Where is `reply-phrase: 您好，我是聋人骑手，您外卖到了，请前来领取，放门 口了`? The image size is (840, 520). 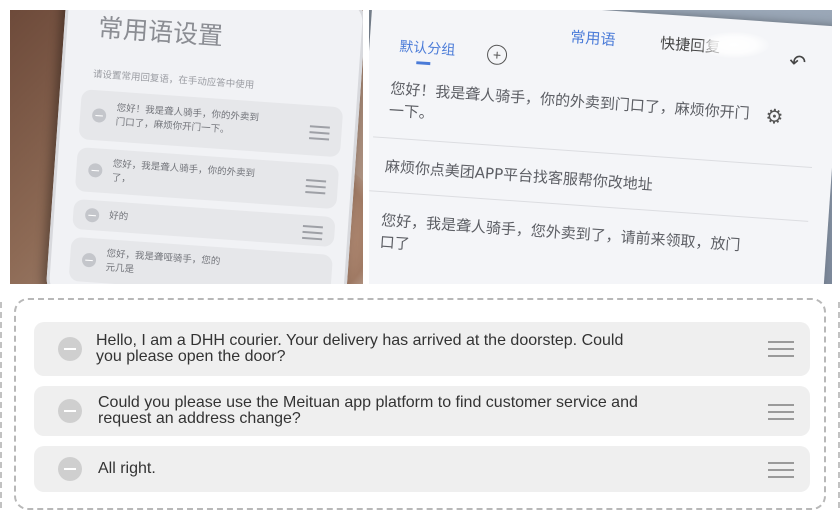
reply-phrase: 您好，我是聋人骑手，您外卖到了，请前来领取，放门 口了 is located at coordinates (590, 245).